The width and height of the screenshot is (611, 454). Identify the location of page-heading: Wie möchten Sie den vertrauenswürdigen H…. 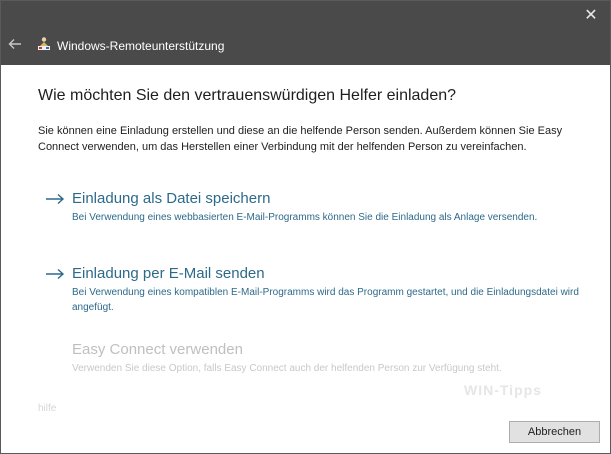
(247, 95).